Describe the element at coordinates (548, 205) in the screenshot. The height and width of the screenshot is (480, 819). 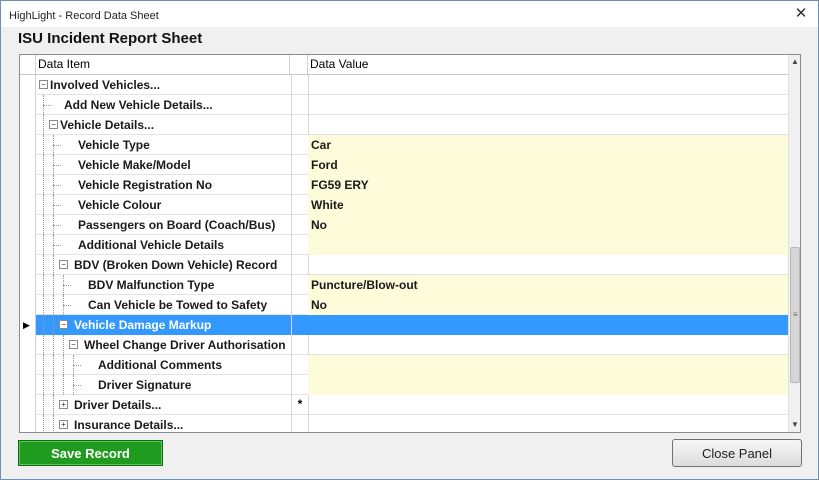
I see `data-value-cell: White` at that location.